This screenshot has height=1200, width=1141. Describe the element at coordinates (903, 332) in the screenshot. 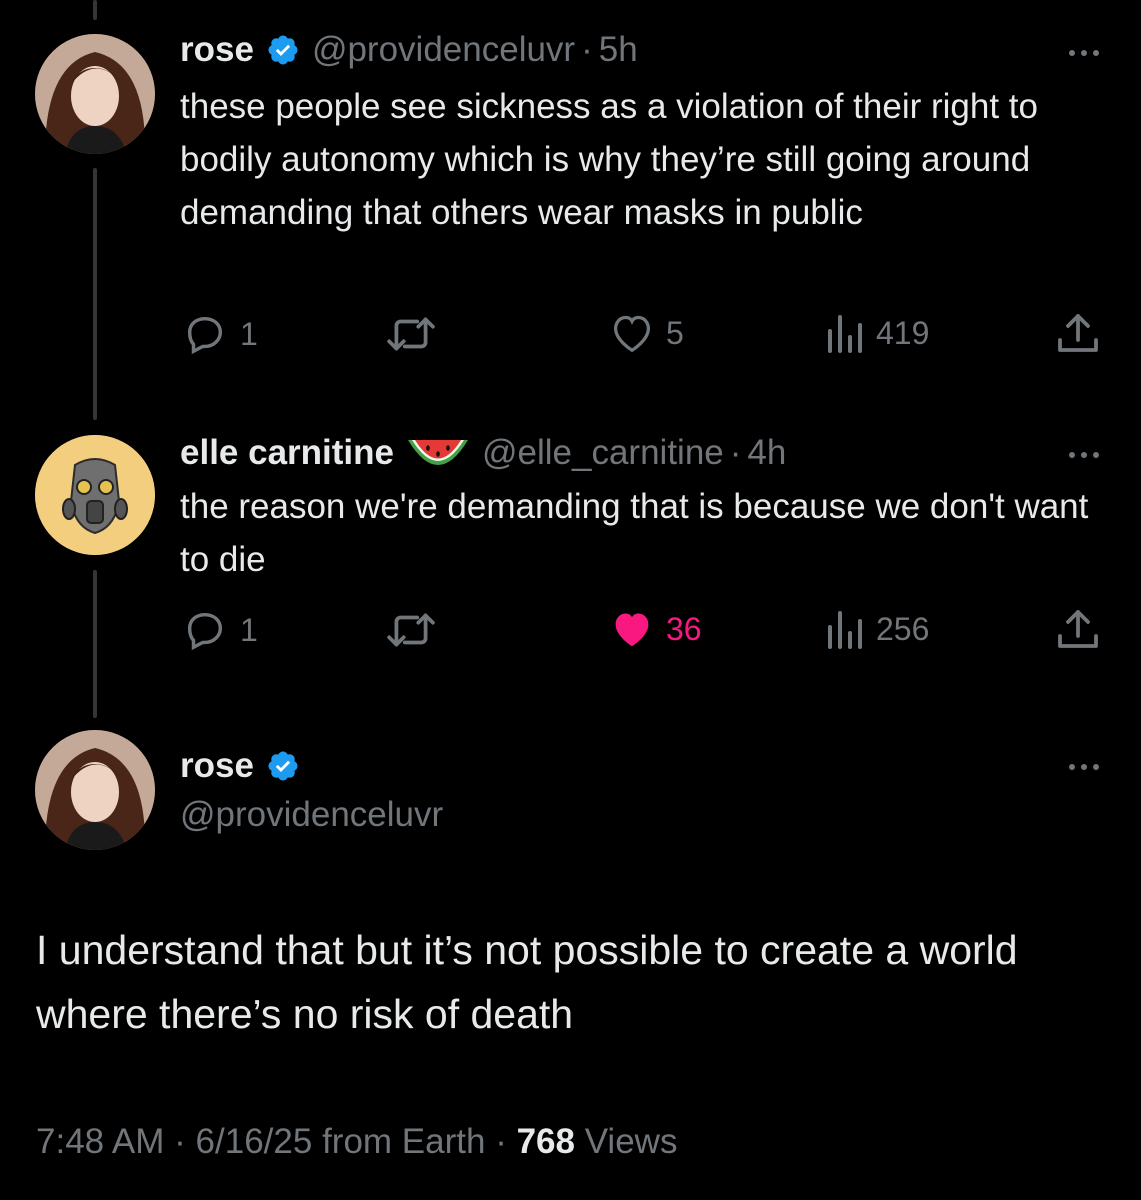

I see `view-count: 419` at that location.